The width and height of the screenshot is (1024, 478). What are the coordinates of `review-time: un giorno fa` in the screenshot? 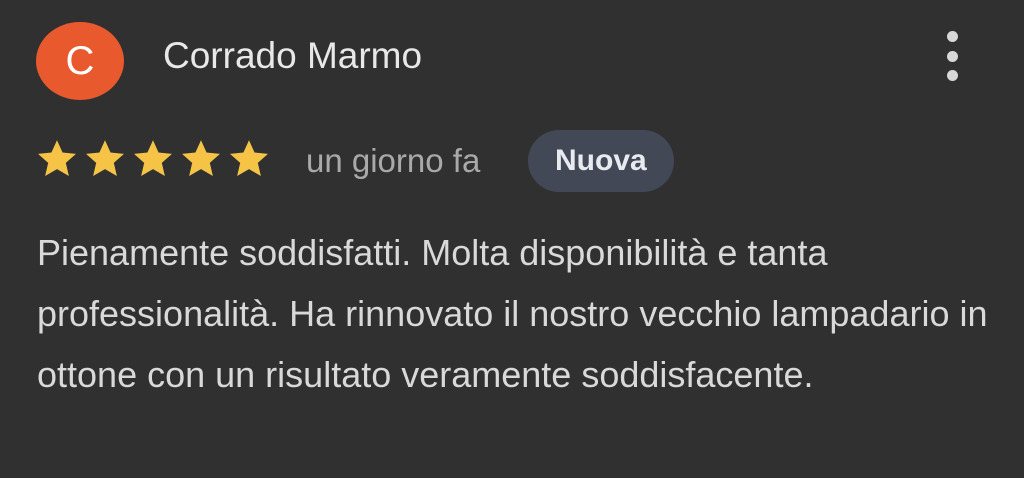 It's located at (393, 160).